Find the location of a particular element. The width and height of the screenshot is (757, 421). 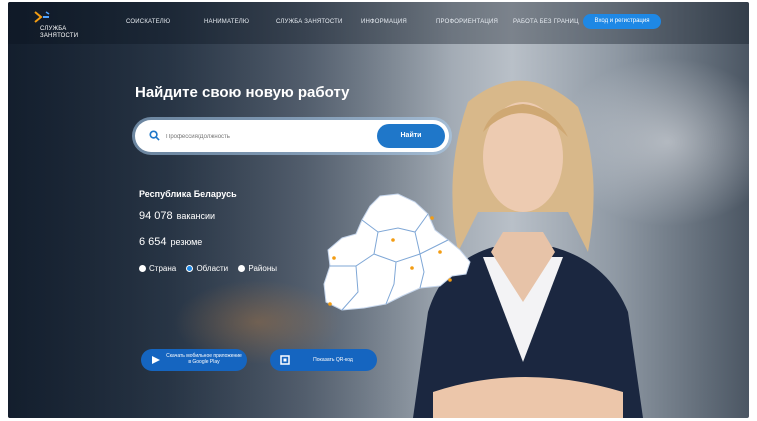

radio-regions: Области is located at coordinates (207, 268).